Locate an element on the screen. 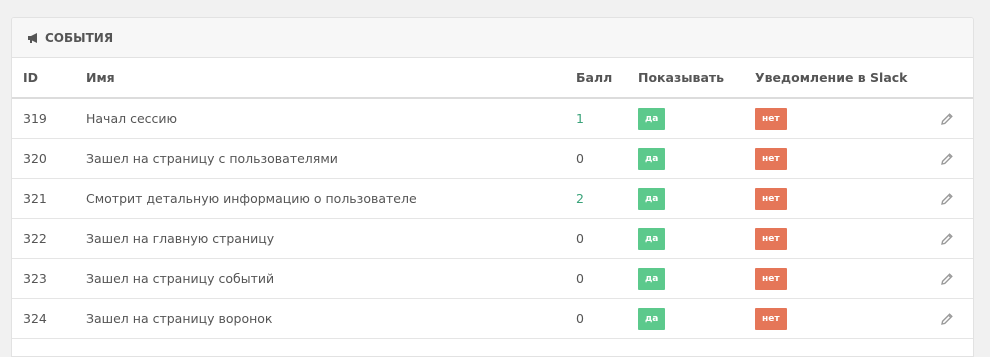 This screenshot has height=357, width=990. table-row: 319 Начал сессию 1 да нет is located at coordinates (492, 119).